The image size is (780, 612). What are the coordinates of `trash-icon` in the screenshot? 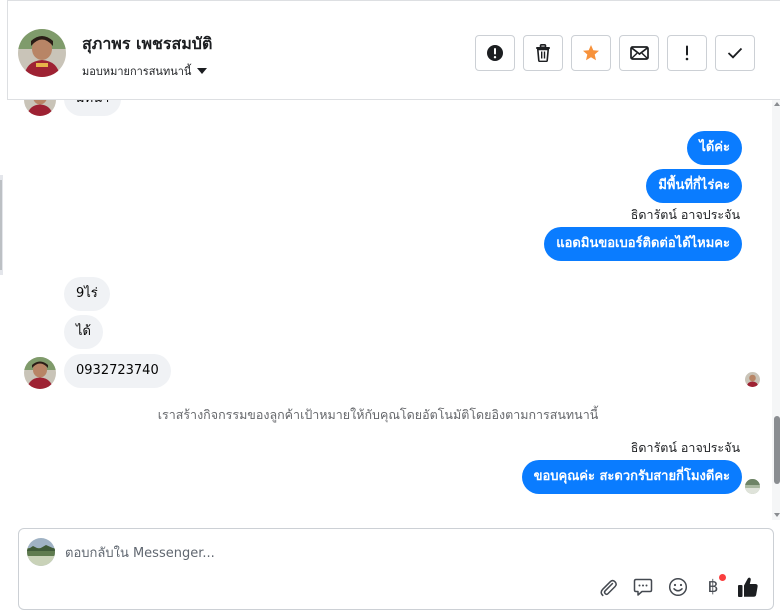 It's located at (543, 53).